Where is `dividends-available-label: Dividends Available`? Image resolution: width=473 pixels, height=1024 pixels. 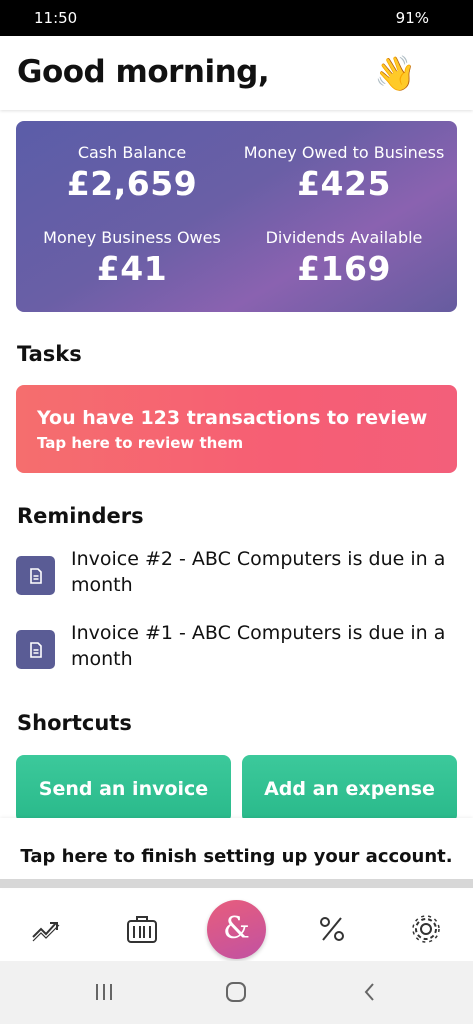 dividends-available-label: Dividends Available is located at coordinates (344, 237).